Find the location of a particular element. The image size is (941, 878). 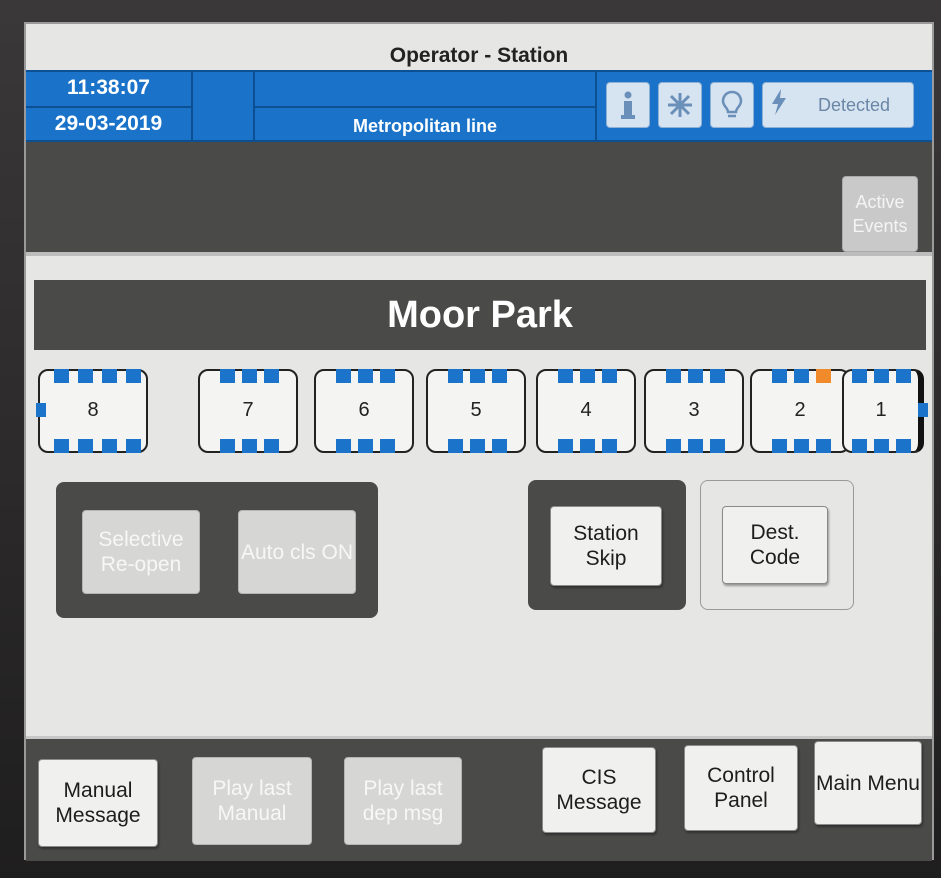

car-1: 1 is located at coordinates (885, 411).